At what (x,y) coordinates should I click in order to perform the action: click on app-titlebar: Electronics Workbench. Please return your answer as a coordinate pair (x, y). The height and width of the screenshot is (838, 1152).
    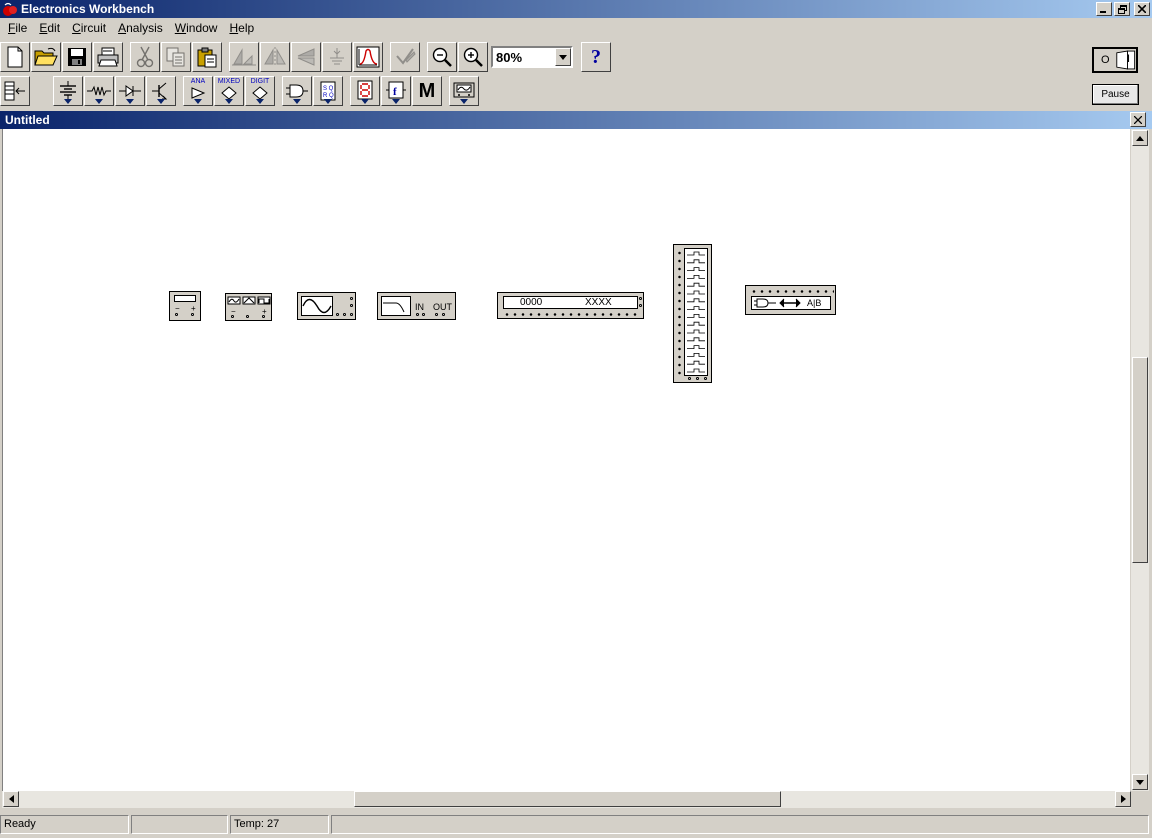
    Looking at the image, I should click on (576, 9).